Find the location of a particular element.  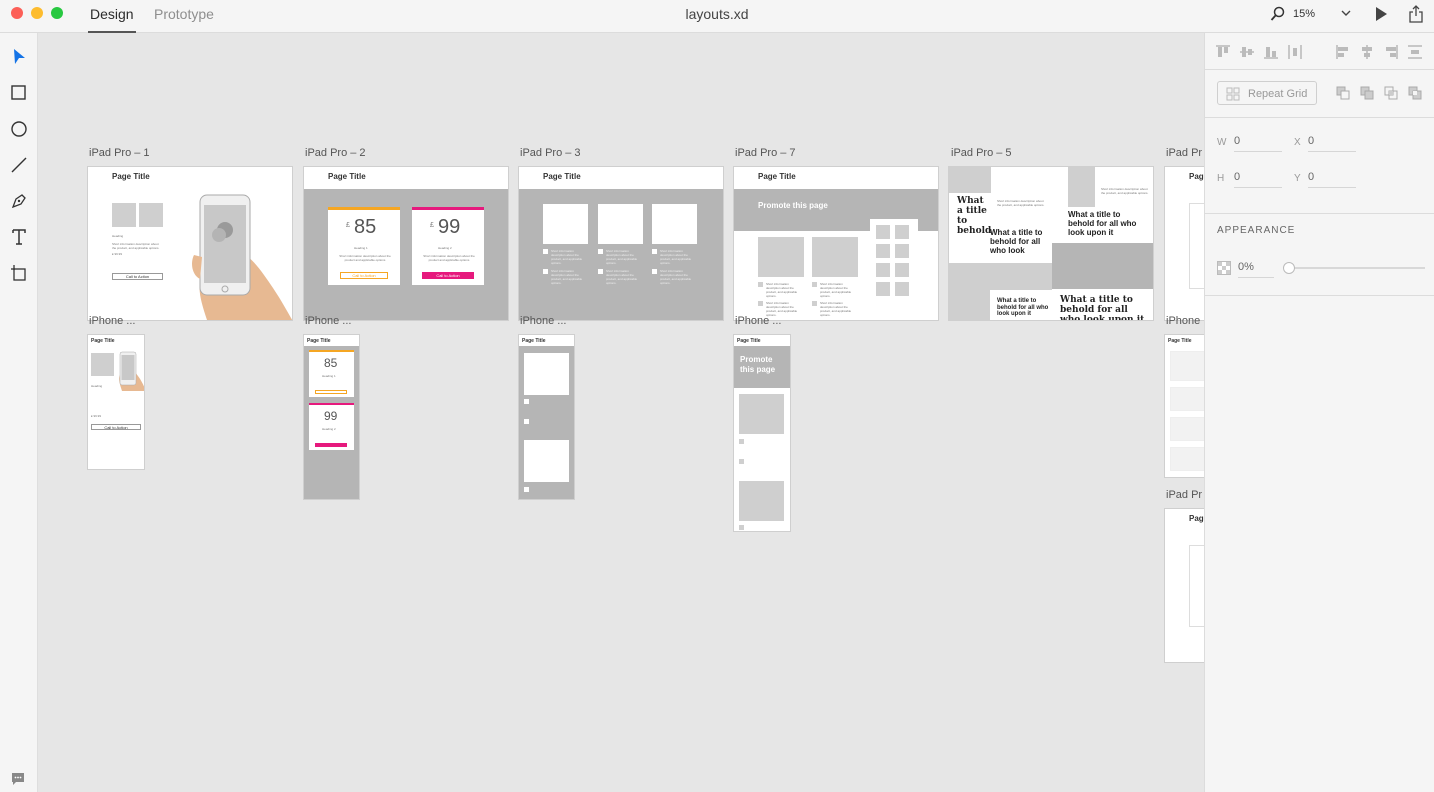

artboard-label: iPad Pro – 5 is located at coordinates (981, 153).